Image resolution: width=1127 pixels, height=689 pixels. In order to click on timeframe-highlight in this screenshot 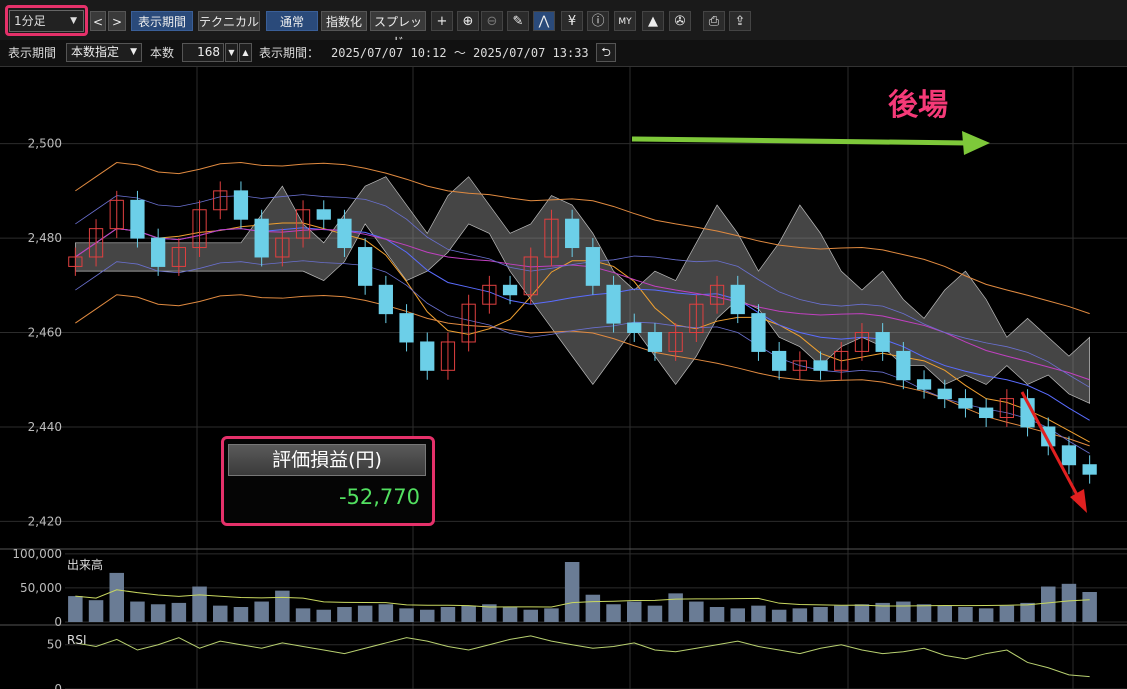, I will do `click(46, 20)`.